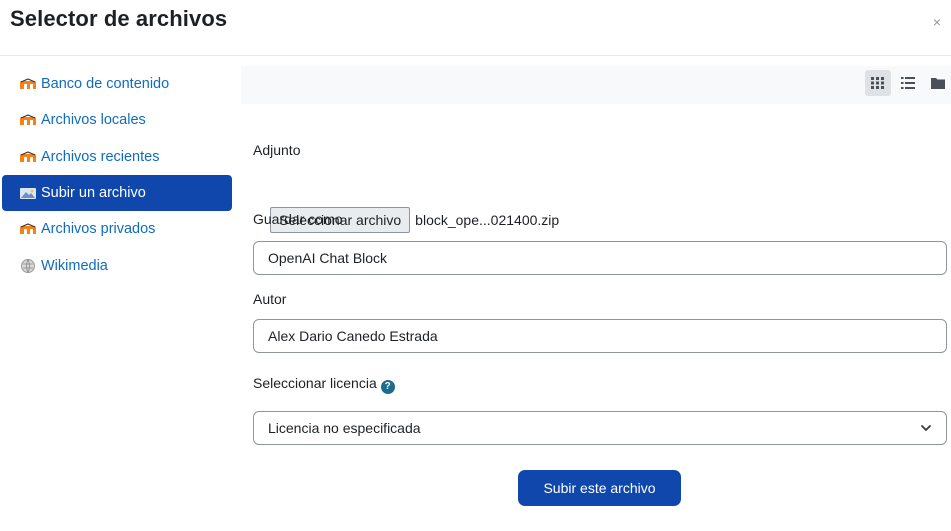 The height and width of the screenshot is (531, 951). What do you see at coordinates (315, 383) in the screenshot?
I see `license-label: Seleccionar licencia` at bounding box center [315, 383].